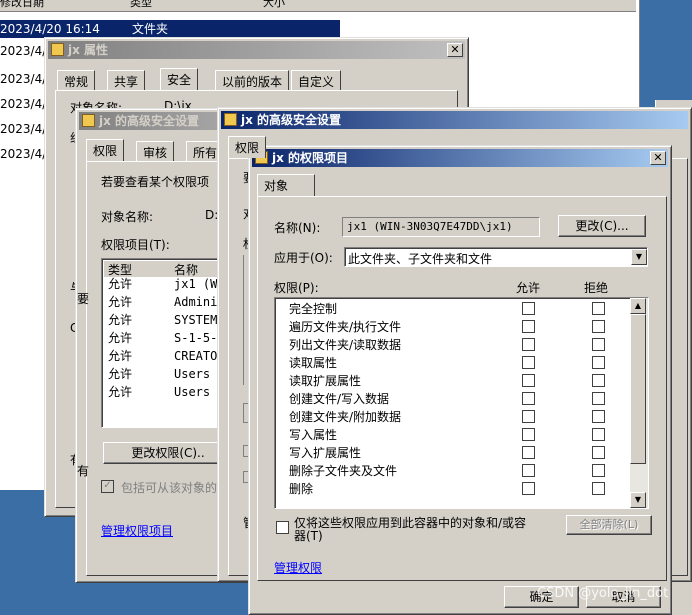  What do you see at coordinates (345, 417) in the screenshot?
I see `permission-label: 创建文件夹/附加数据` at bounding box center [345, 417].